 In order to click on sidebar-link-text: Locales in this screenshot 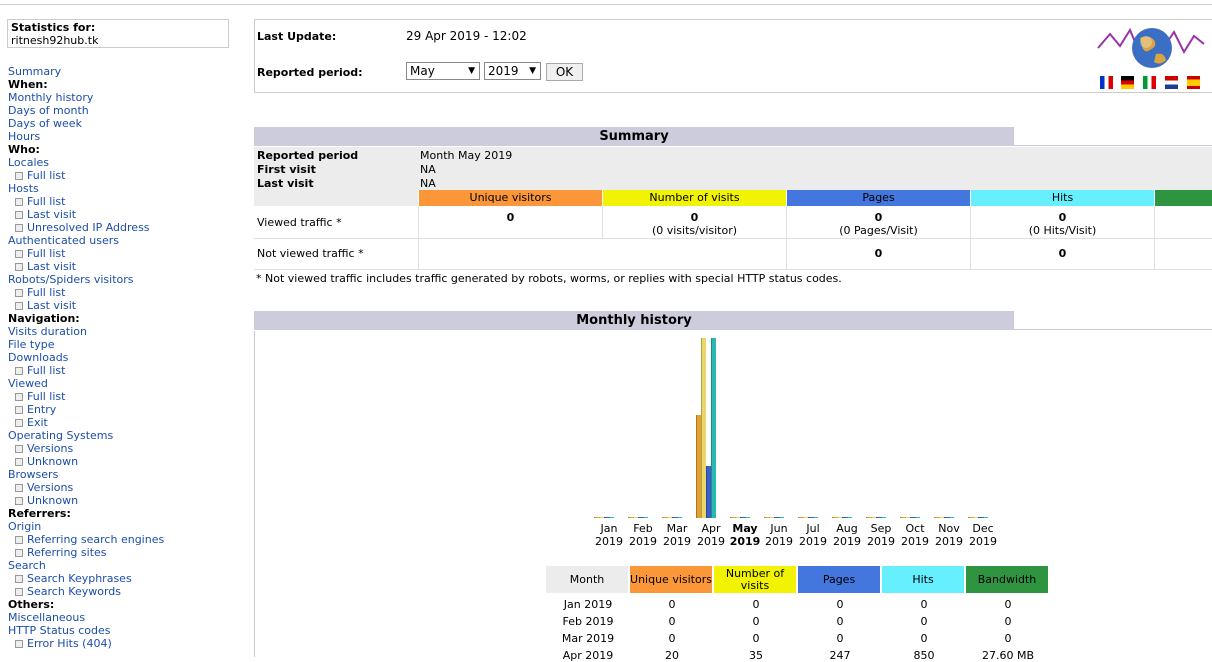, I will do `click(28, 162)`.